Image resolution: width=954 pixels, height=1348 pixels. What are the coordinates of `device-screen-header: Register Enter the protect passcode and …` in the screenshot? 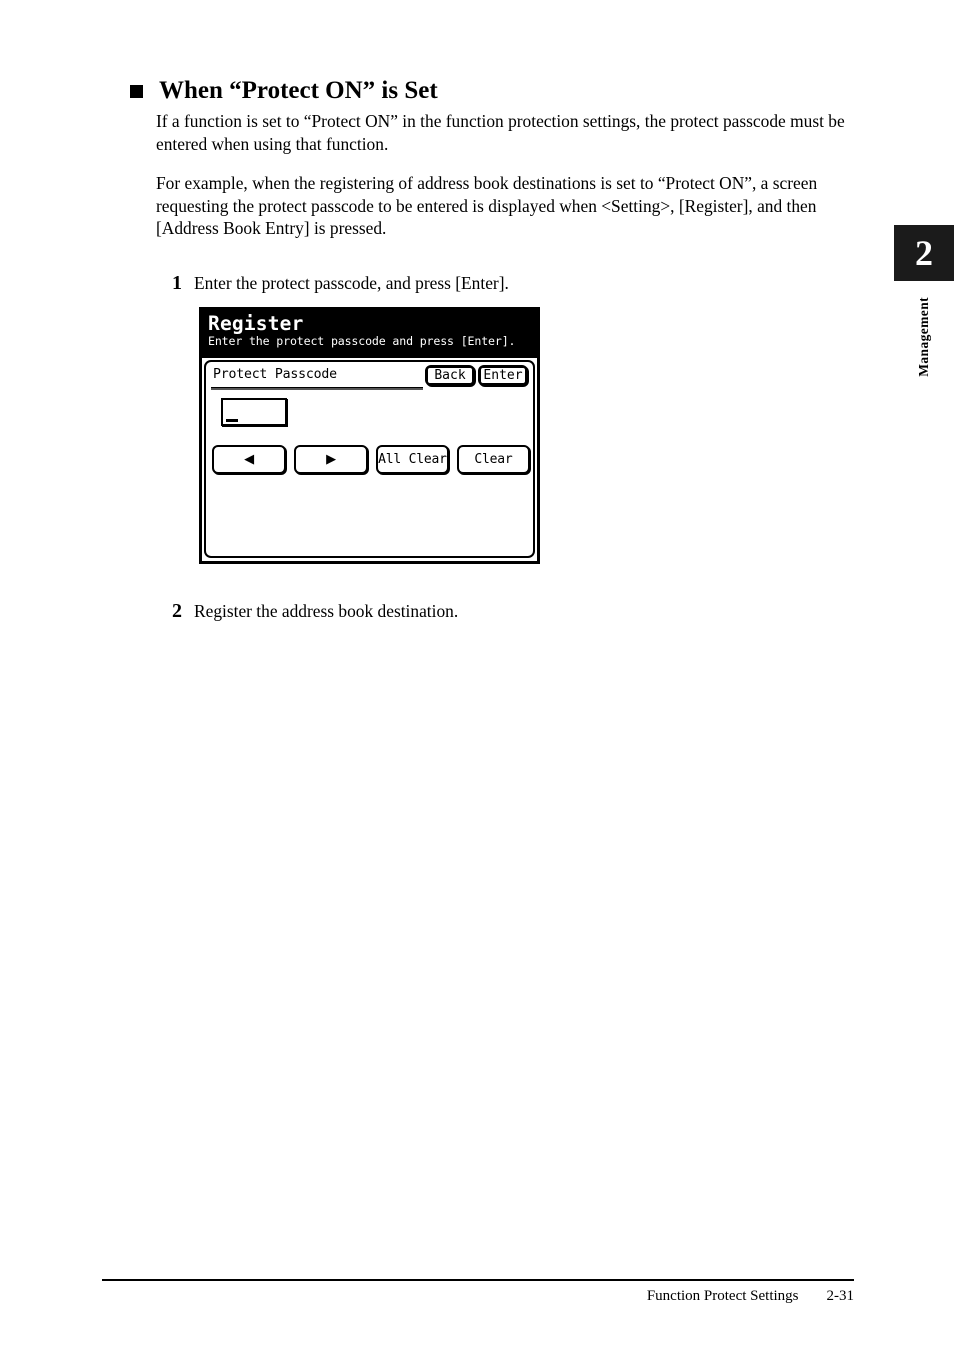 It's located at (369, 334).